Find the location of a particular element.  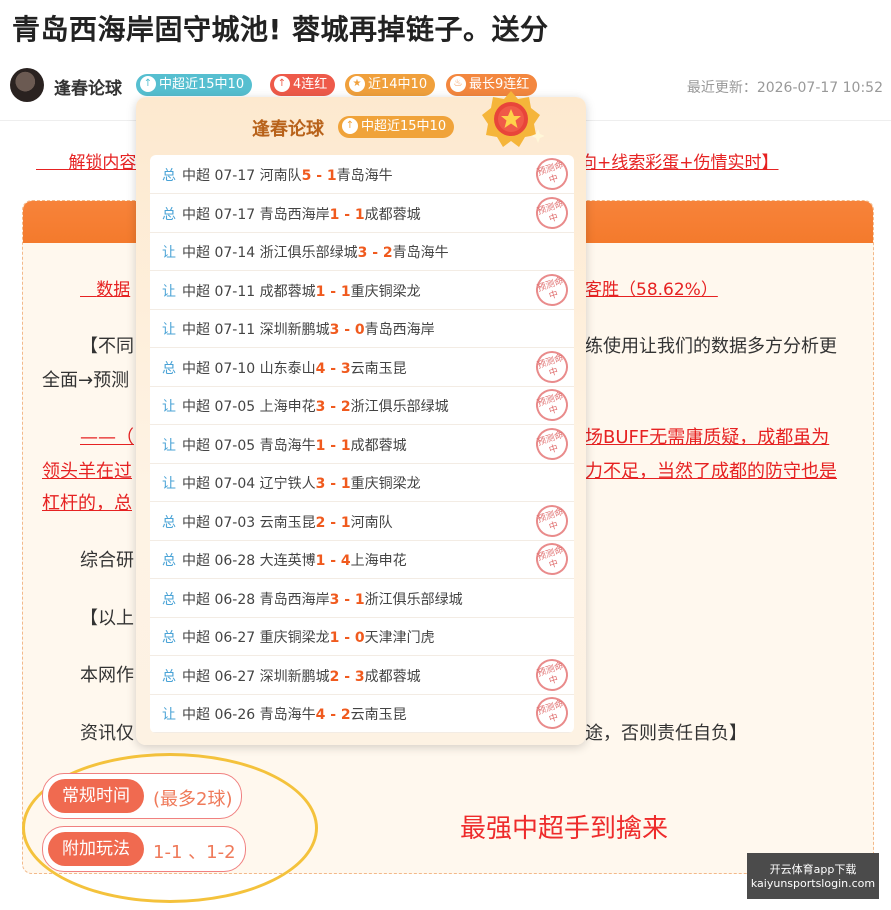

record-home: 云南玉昆 is located at coordinates (287, 522).